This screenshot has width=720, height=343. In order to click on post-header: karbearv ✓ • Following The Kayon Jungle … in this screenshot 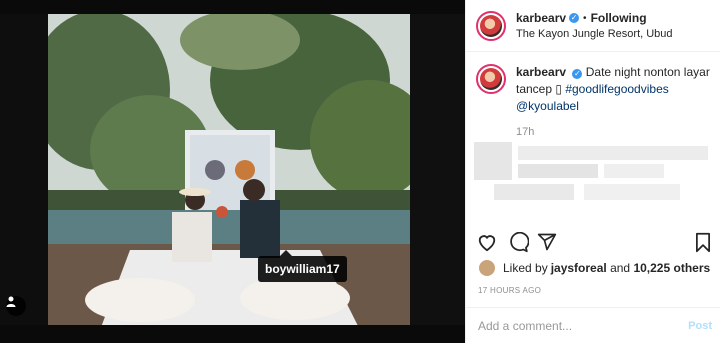, I will do `click(593, 26)`.